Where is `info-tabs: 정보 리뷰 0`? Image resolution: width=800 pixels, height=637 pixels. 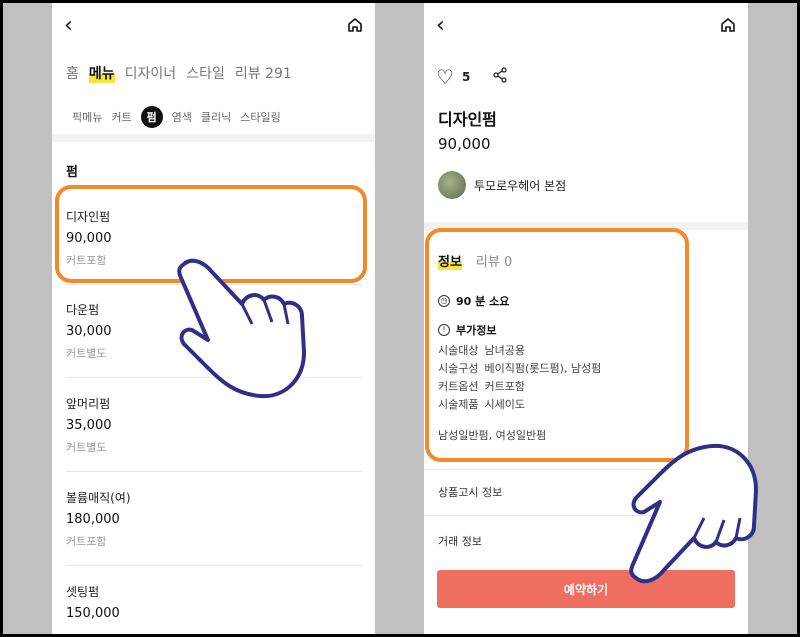
info-tabs: 정보 리뷰 0 is located at coordinates (475, 260).